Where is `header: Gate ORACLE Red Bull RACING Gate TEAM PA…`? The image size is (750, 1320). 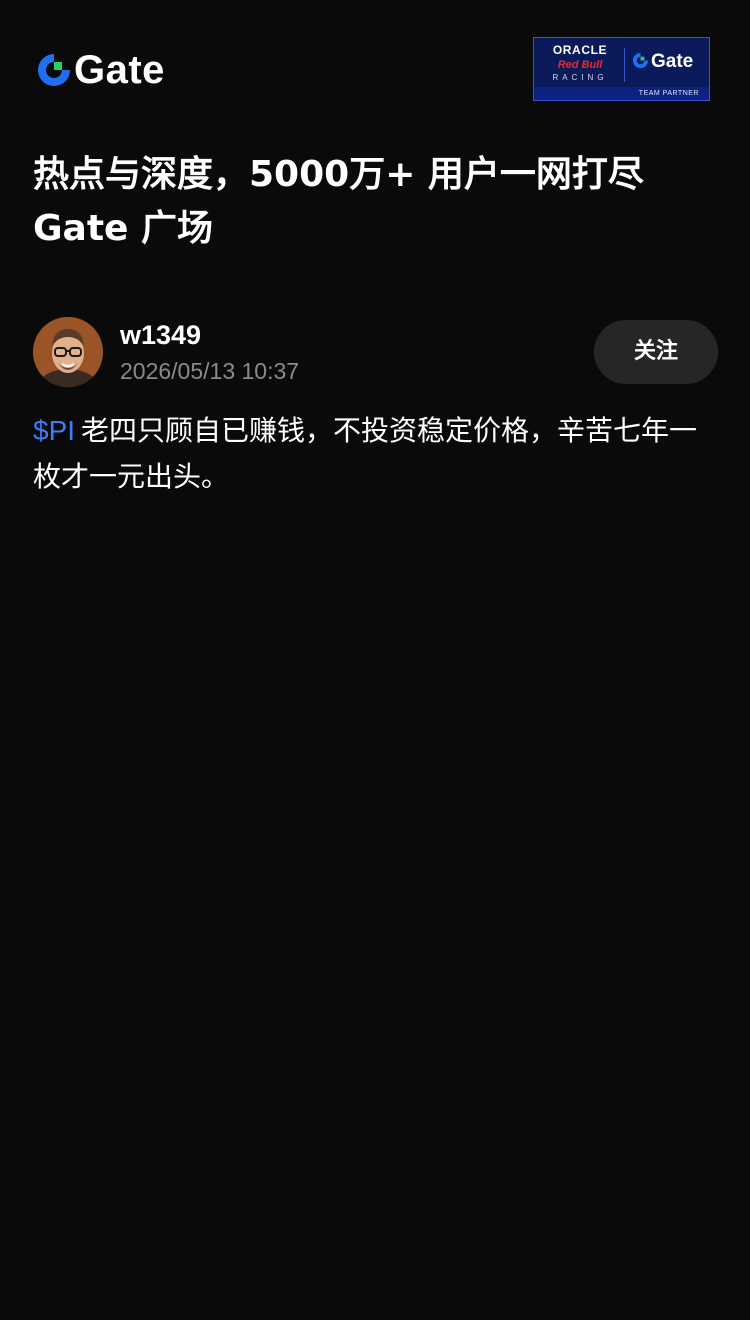
header: Gate ORACLE Red Bull RACING Gate TEAM PA… is located at coordinates (375, 65).